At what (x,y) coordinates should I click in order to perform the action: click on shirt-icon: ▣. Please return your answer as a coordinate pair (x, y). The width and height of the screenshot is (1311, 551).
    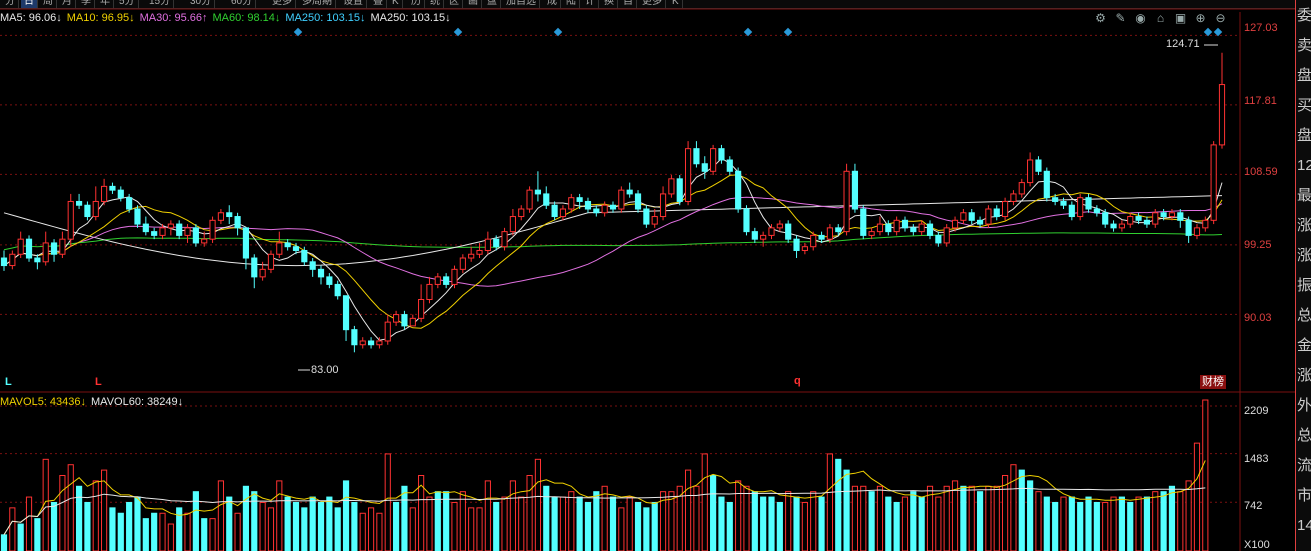
    Looking at the image, I should click on (1180, 18).